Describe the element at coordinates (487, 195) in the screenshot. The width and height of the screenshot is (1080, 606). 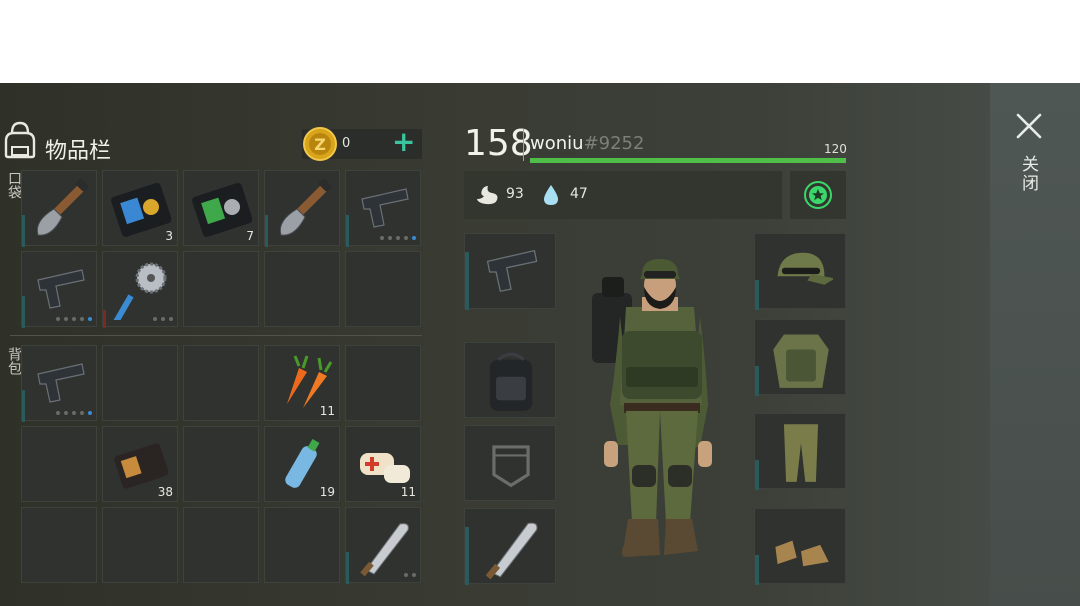
I see `stomach-icon` at that location.